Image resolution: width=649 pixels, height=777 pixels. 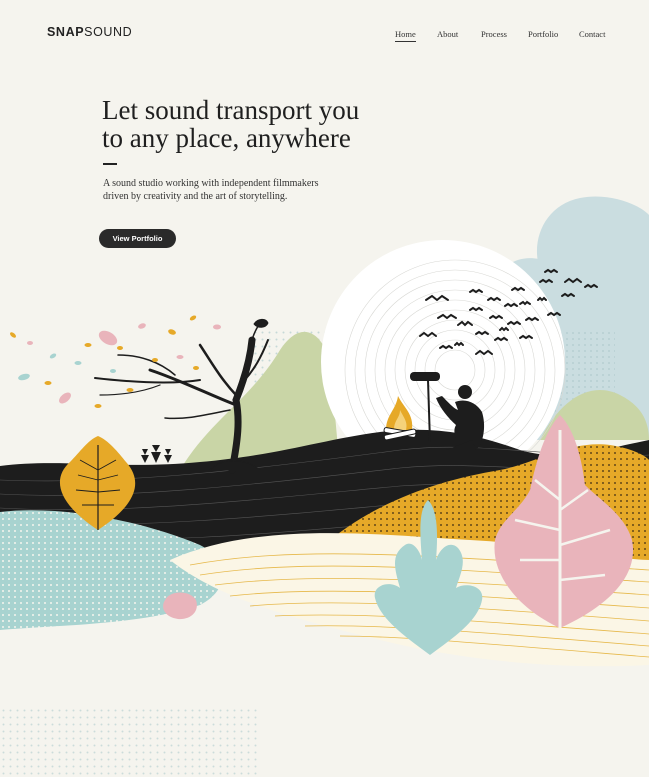 I want to click on view-portfolio-button: View Portfolio, so click(x=137, y=238).